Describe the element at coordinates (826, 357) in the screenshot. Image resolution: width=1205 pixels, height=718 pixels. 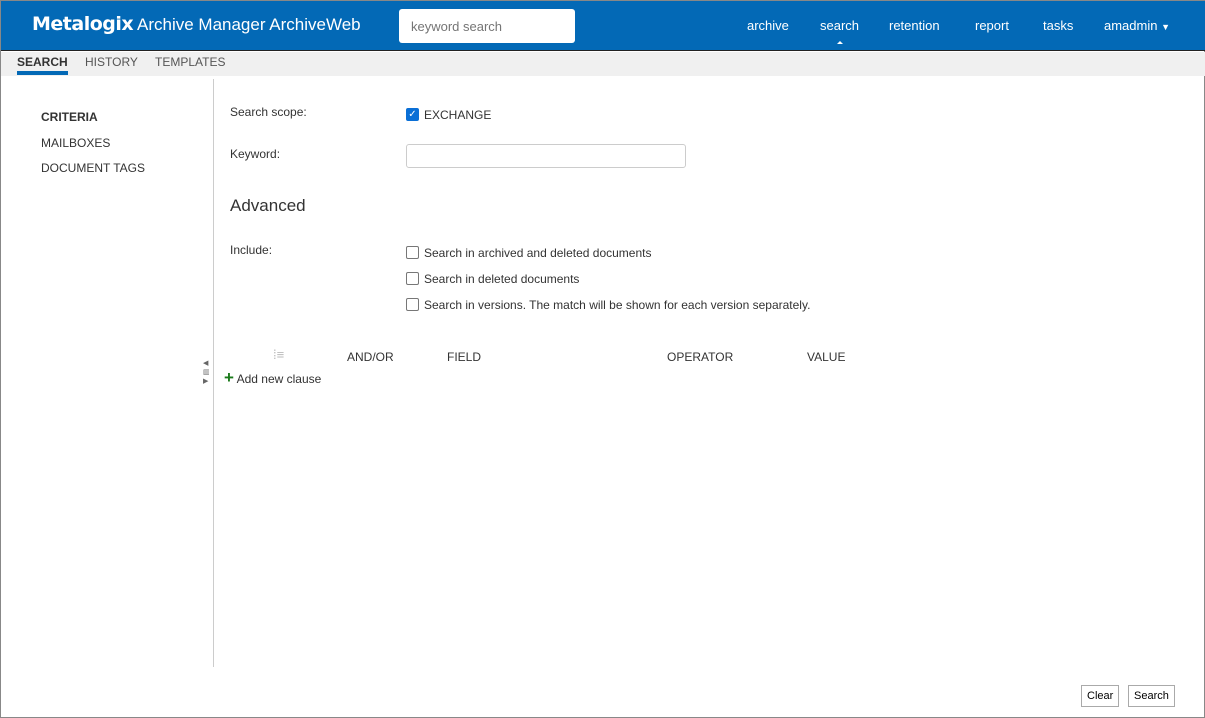
I see `col-value: VALUE` at that location.